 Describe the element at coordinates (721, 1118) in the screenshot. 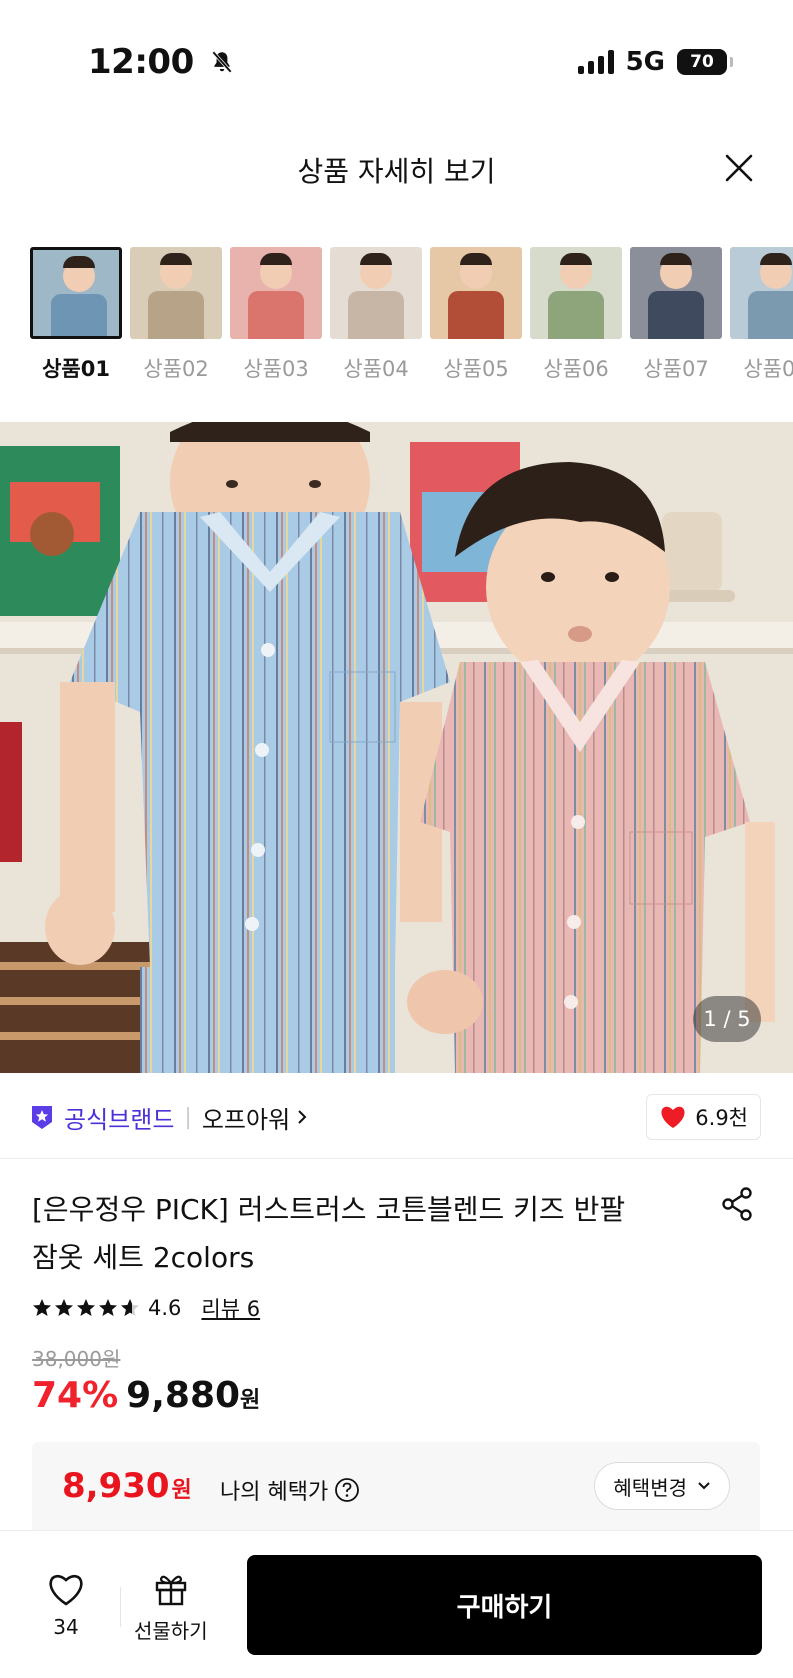

I see `like-count: 6.9천` at that location.